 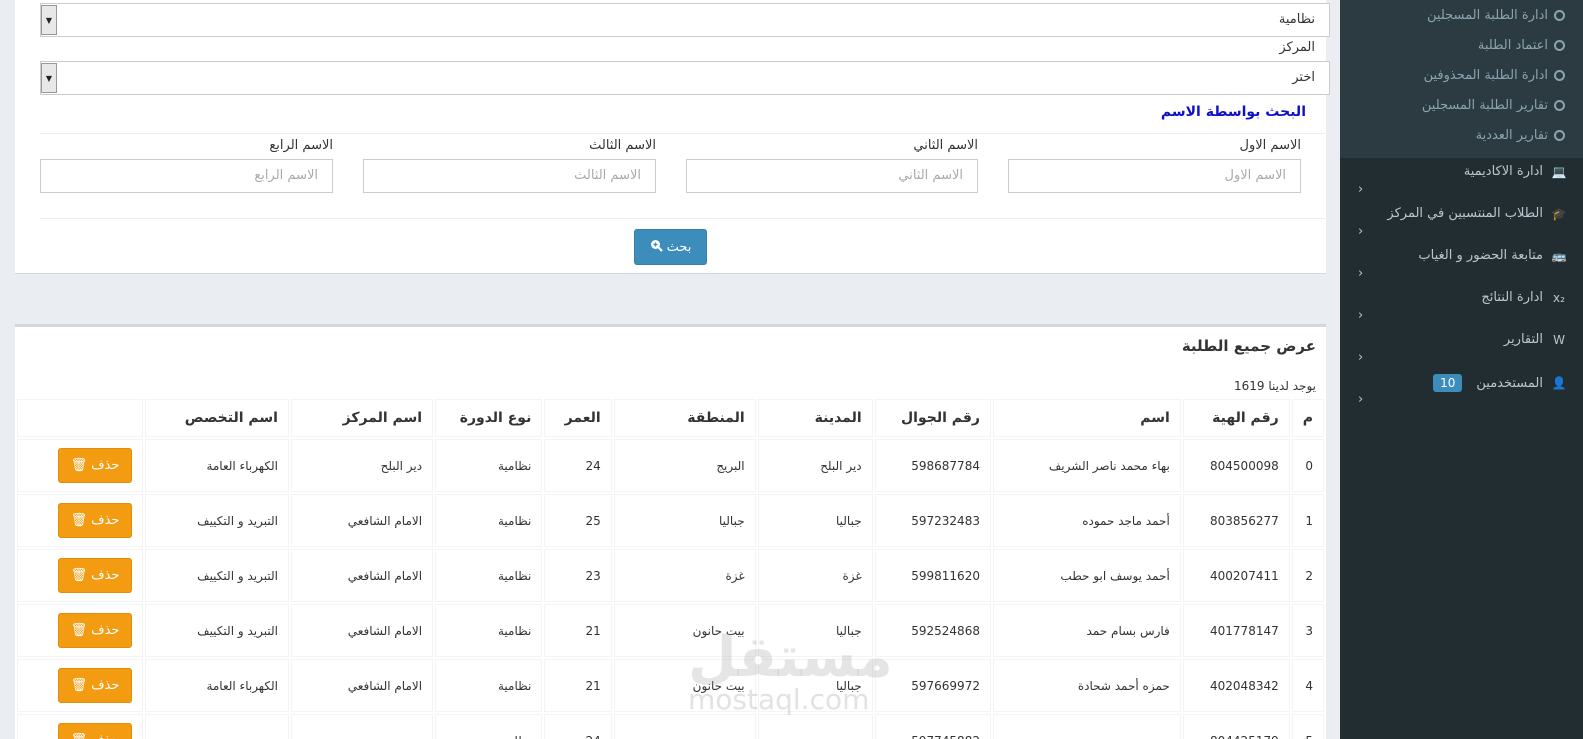 What do you see at coordinates (1086, 465) in the screenshot?
I see `table-cell: بهاء محمد ناصر الشريف` at bounding box center [1086, 465].